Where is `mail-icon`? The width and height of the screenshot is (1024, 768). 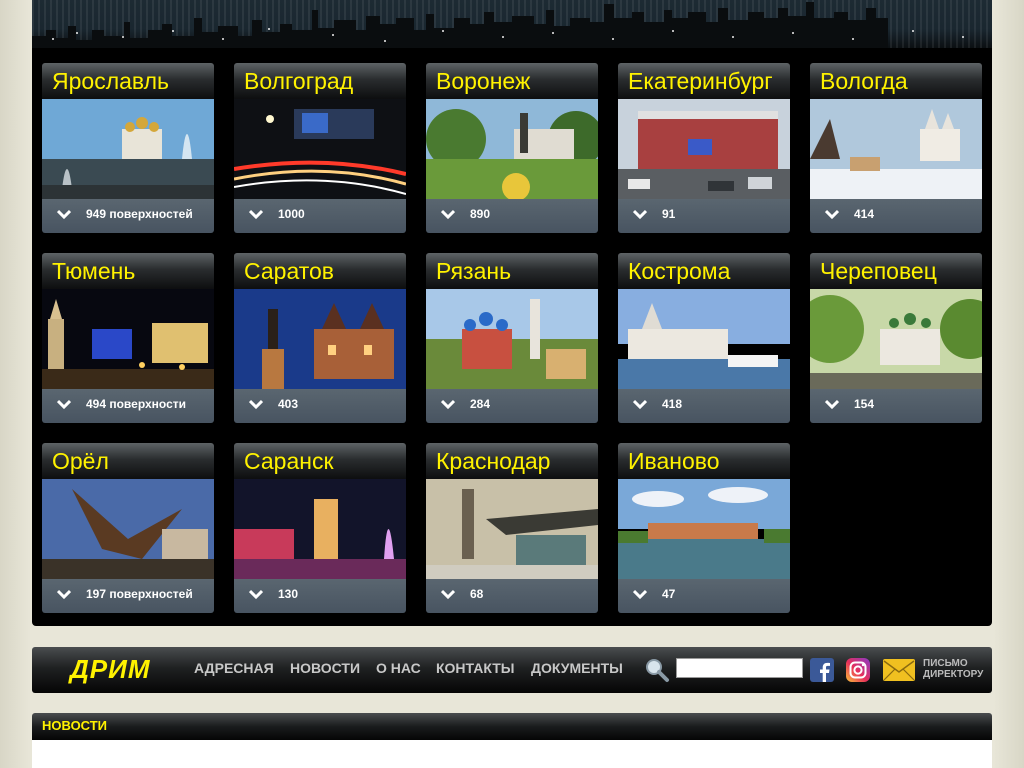 mail-icon is located at coordinates (899, 670).